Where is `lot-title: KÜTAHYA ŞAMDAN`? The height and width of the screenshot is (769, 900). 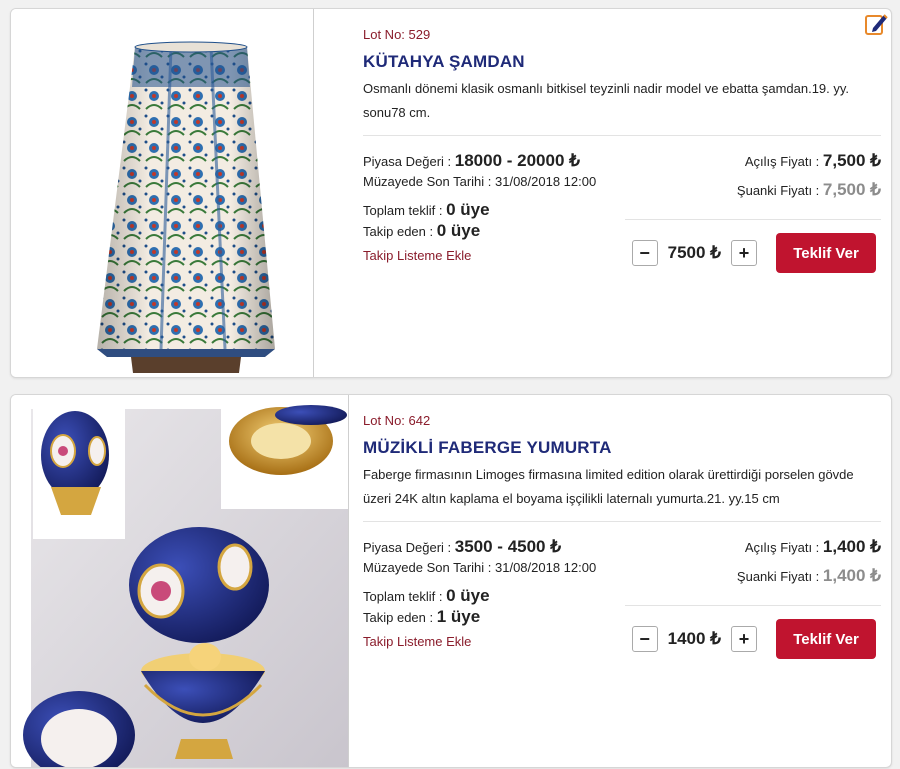
lot-title: KÜTAHYA ŞAMDAN is located at coordinates (444, 62).